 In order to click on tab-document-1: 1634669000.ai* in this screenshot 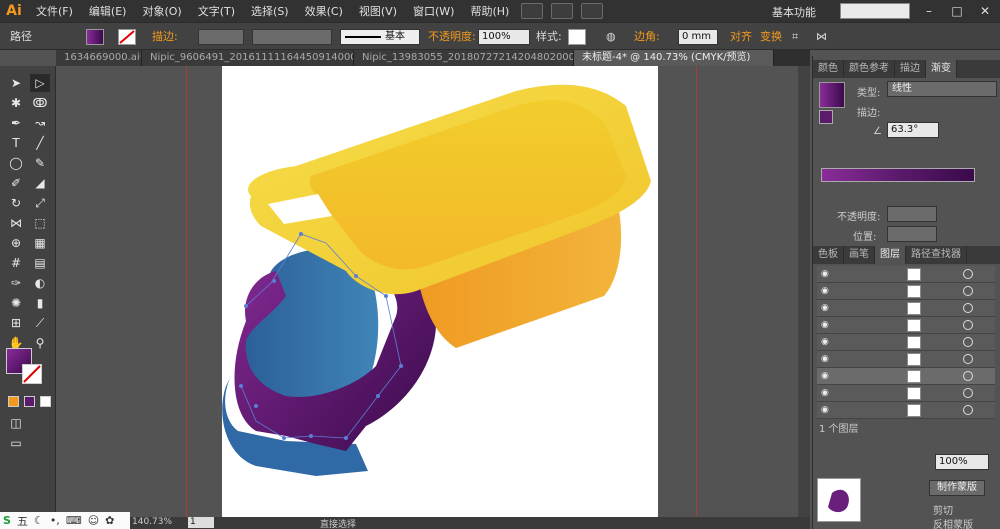, I will do `click(99, 58)`.